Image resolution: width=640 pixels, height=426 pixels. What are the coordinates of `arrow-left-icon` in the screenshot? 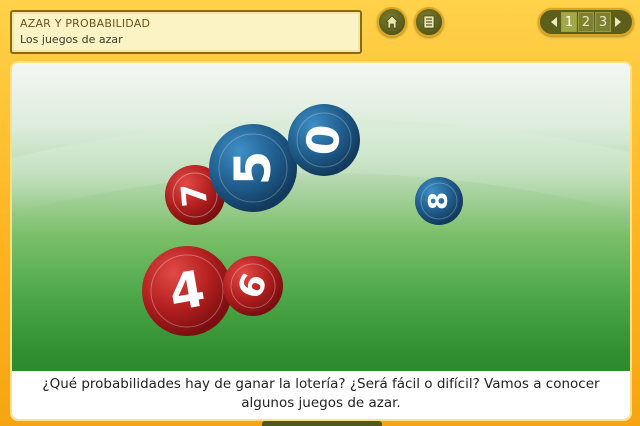 It's located at (554, 22).